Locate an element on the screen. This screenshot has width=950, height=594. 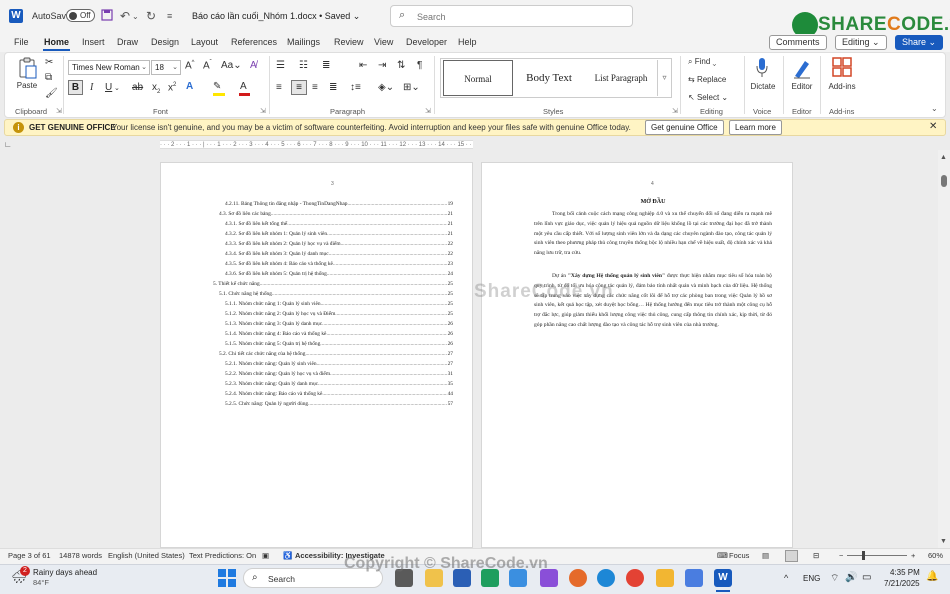
style-body-text: Body Text is located at coordinates (549, 78).